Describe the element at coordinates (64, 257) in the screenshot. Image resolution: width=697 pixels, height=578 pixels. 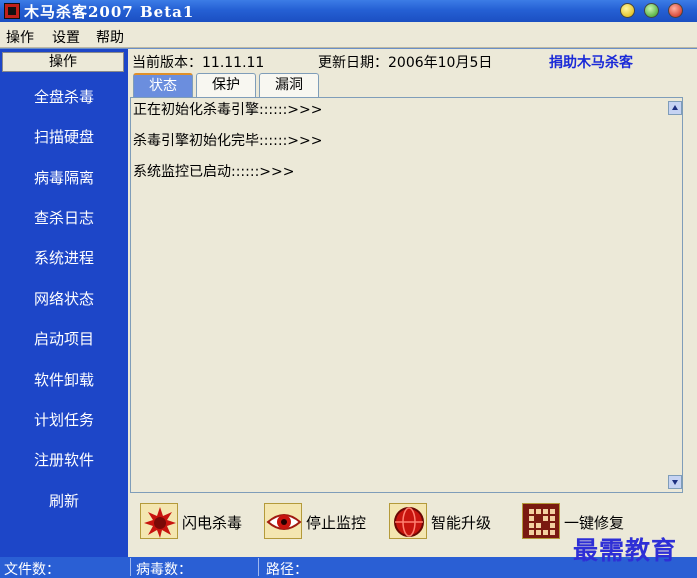
I see `sidebar-item-processes: 系统进程` at that location.